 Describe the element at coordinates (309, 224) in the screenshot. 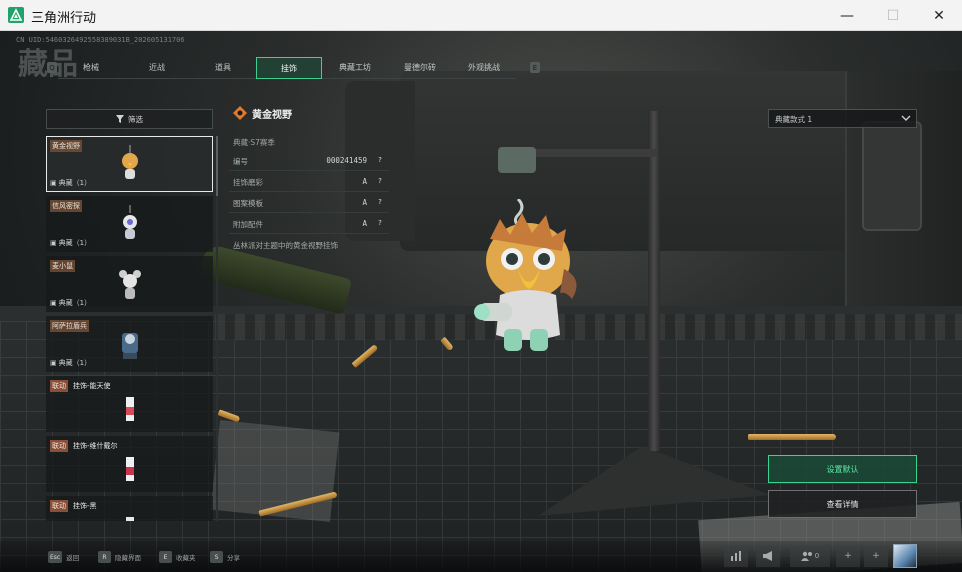

I see `attr-row-accessory: 附加配件 A ?` at that location.